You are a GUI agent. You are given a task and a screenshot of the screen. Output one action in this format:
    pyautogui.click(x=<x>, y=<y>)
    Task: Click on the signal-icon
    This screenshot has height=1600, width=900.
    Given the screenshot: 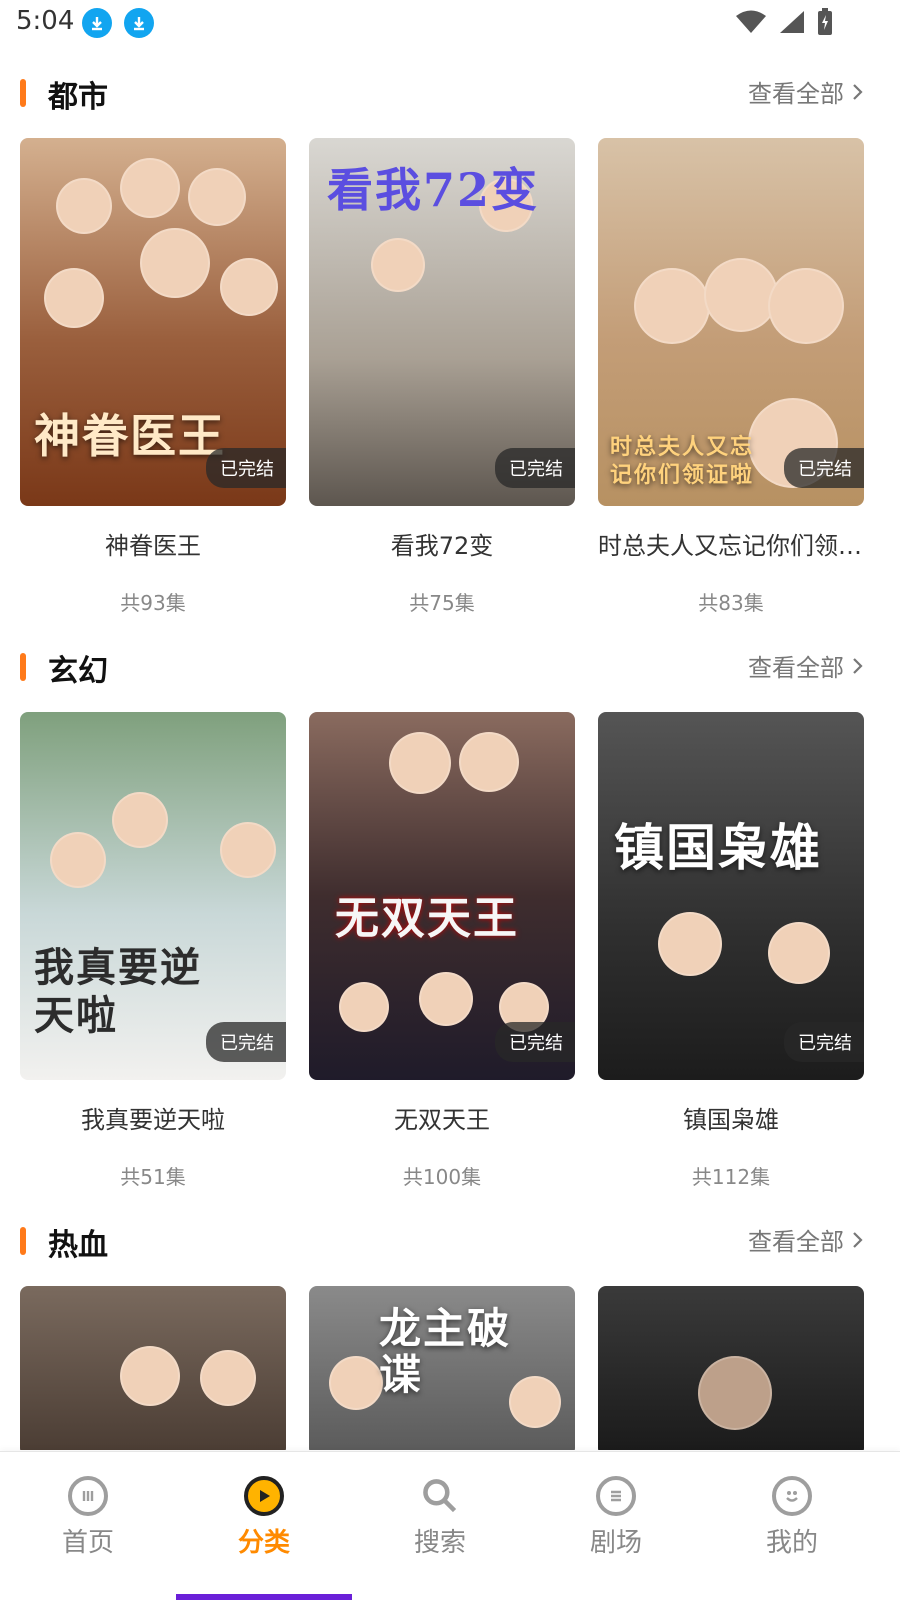 What is the action you would take?
    pyautogui.click(x=792, y=22)
    